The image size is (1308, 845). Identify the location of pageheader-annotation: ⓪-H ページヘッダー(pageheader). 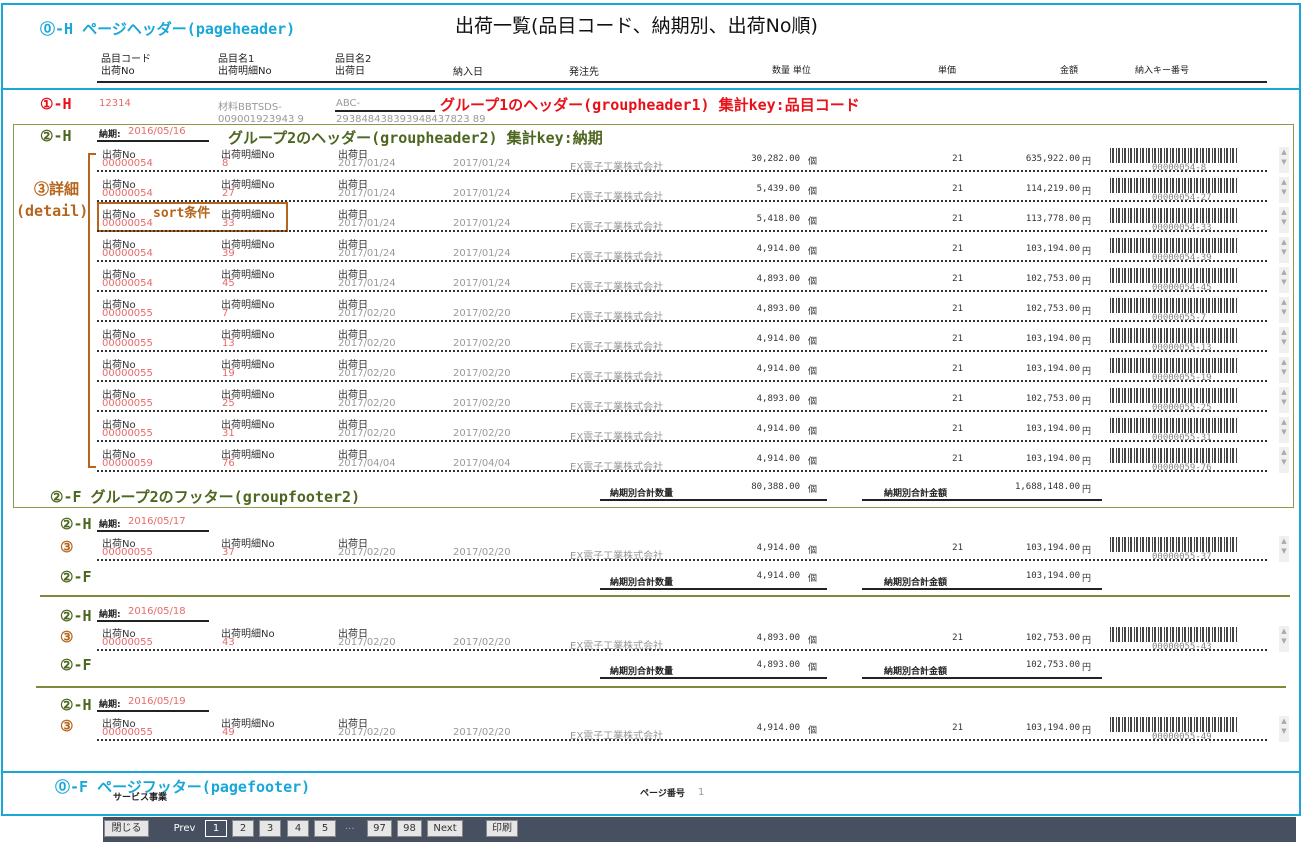
(168, 29).